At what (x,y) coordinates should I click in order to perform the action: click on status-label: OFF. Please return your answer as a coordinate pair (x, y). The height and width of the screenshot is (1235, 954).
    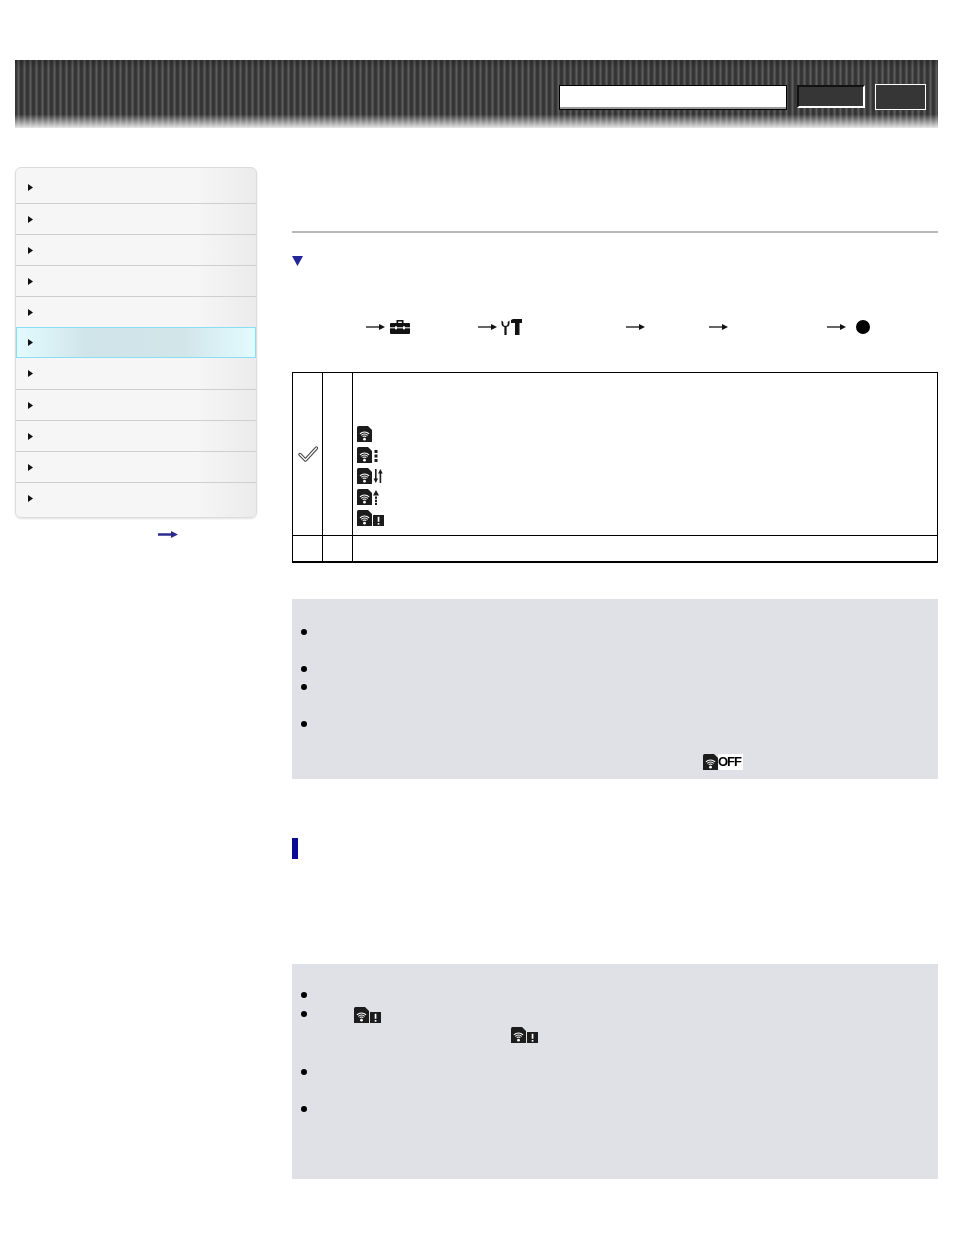
    Looking at the image, I should click on (730, 762).